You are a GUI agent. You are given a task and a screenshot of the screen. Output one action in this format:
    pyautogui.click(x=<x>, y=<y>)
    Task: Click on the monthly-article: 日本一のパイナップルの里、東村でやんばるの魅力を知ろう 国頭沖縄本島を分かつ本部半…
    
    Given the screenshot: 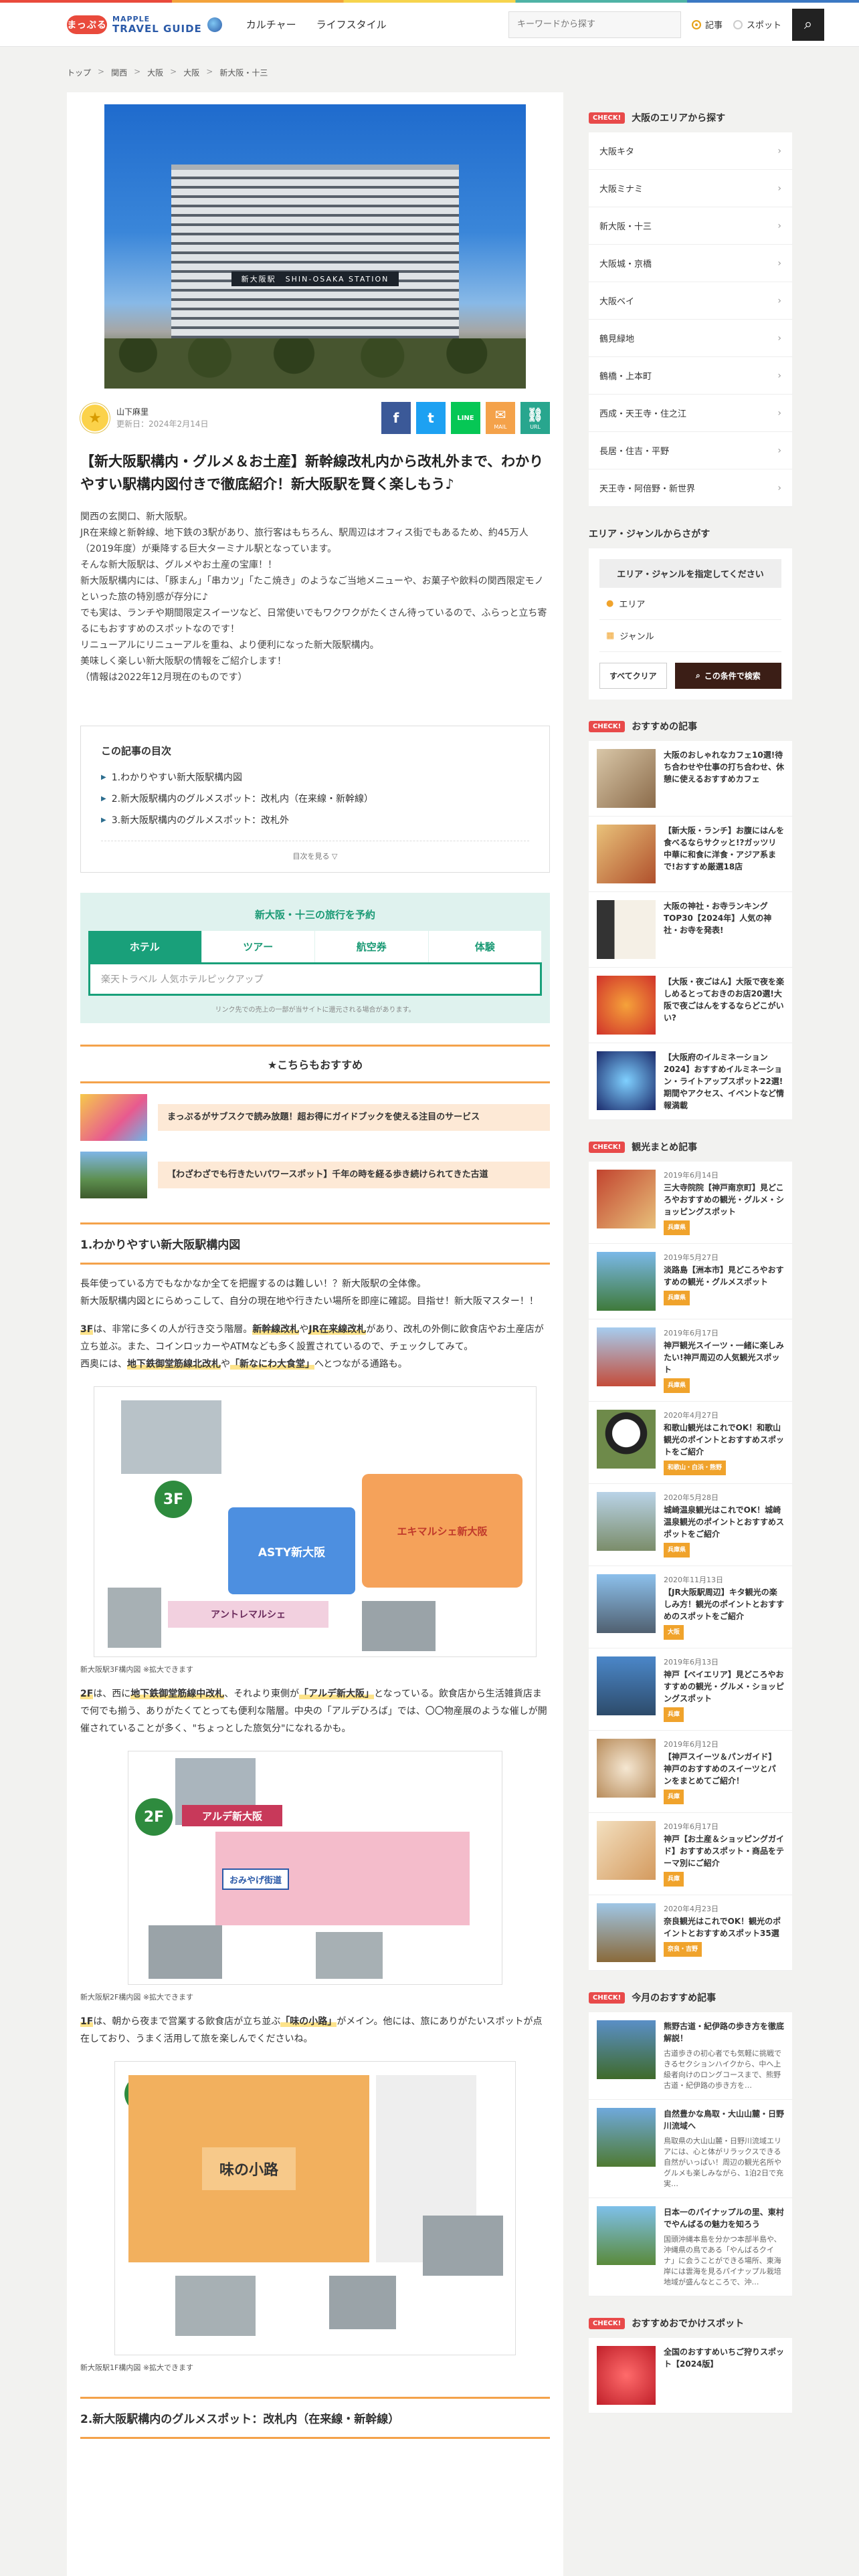 What is the action you would take?
    pyautogui.click(x=691, y=2247)
    